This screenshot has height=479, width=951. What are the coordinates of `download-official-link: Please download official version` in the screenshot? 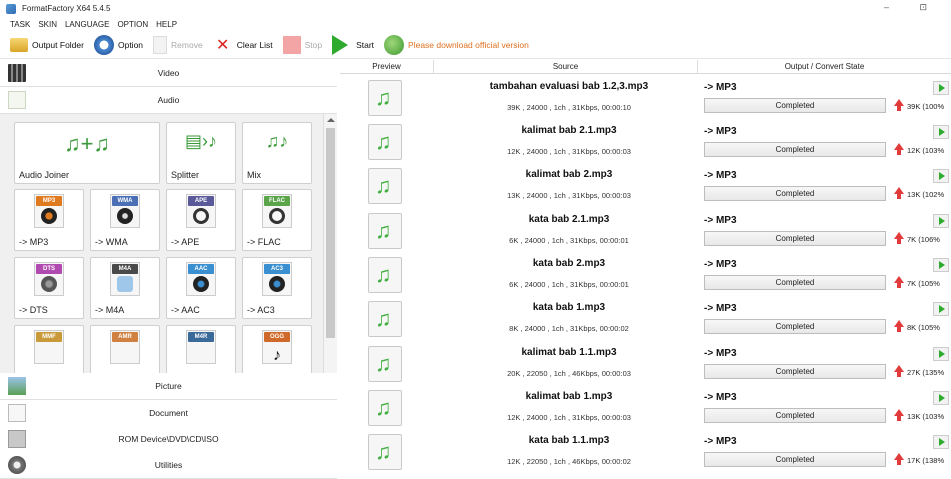 It's located at (456, 45).